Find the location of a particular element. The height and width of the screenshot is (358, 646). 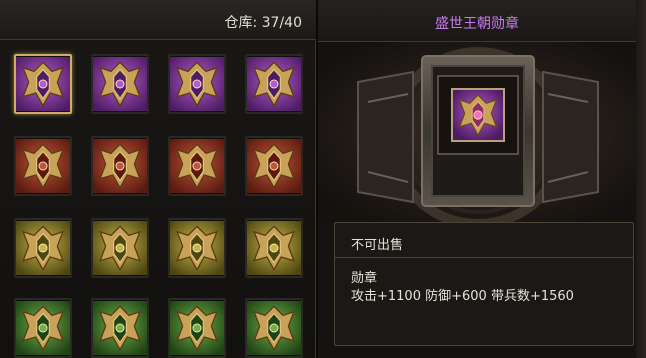

capacity-label: 仓库: 37/40 is located at coordinates (263, 23).